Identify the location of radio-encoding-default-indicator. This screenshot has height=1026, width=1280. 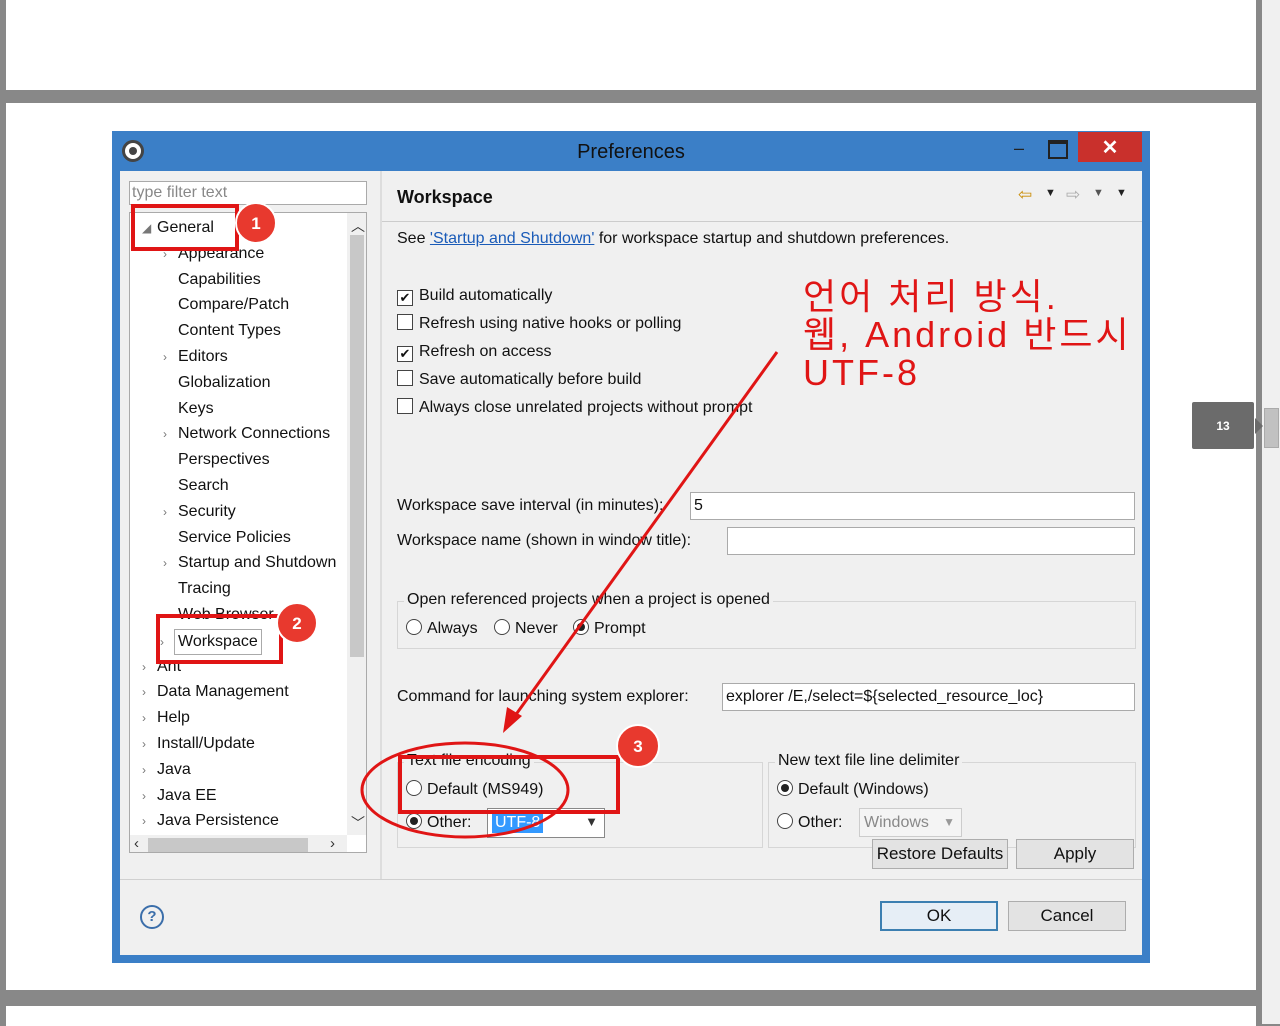
(414, 788).